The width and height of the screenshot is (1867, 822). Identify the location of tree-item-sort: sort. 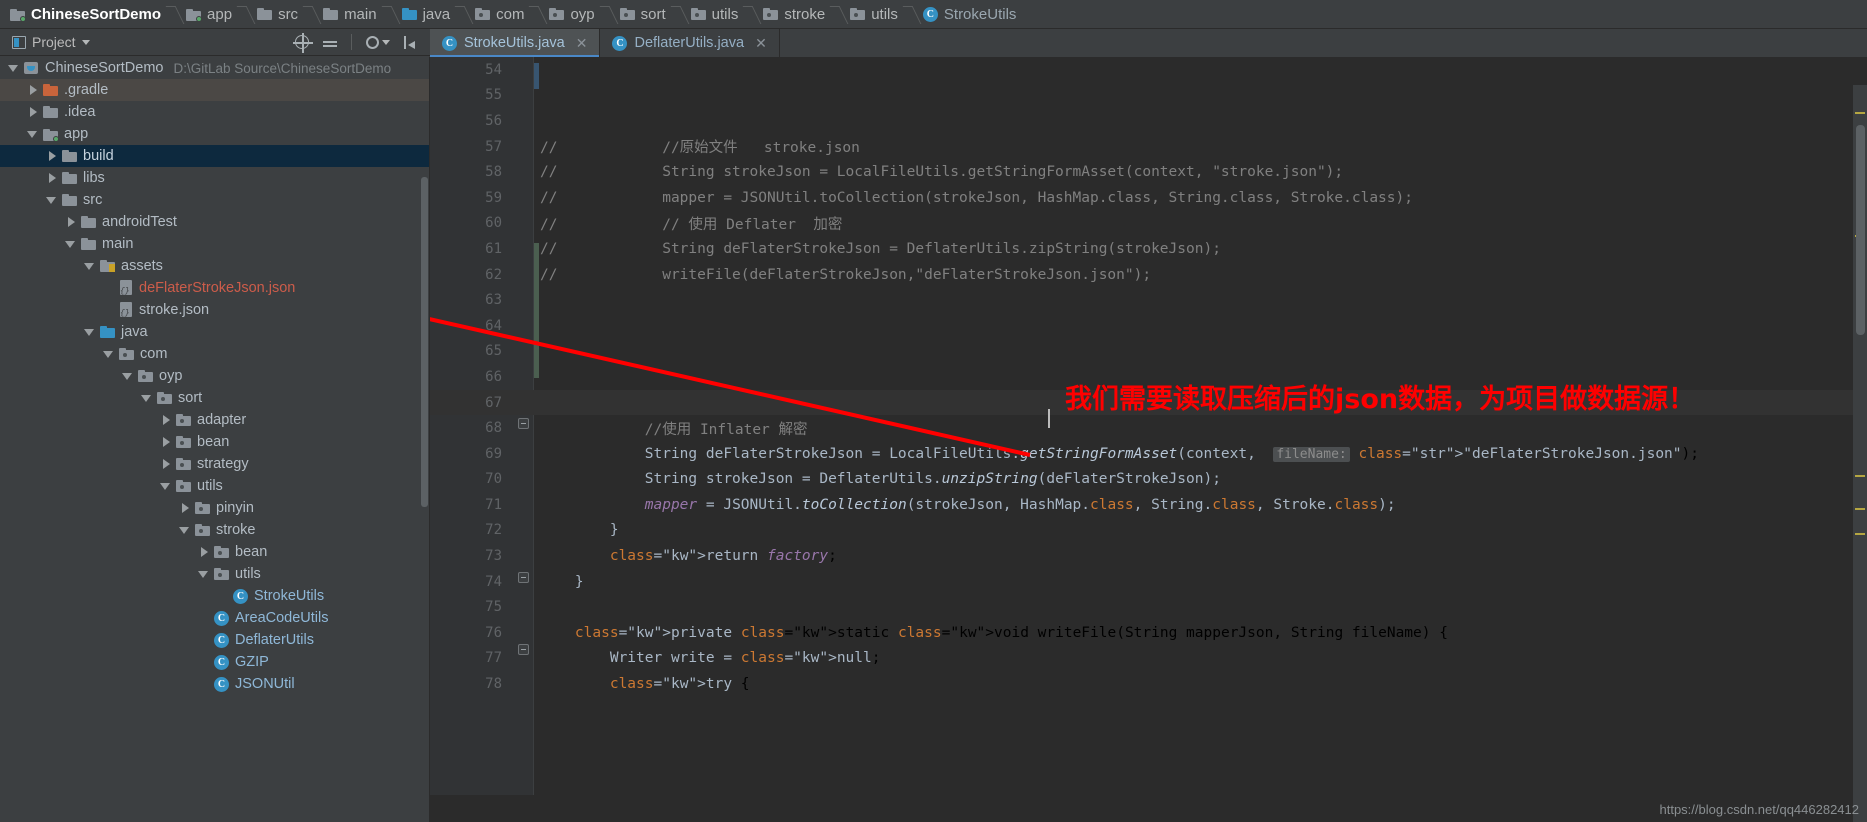
(214, 398).